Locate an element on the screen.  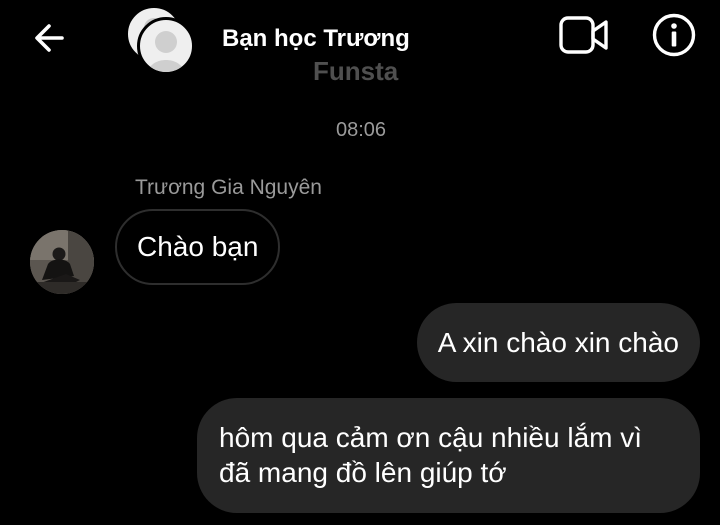
video-call-button is located at coordinates (584, 36).